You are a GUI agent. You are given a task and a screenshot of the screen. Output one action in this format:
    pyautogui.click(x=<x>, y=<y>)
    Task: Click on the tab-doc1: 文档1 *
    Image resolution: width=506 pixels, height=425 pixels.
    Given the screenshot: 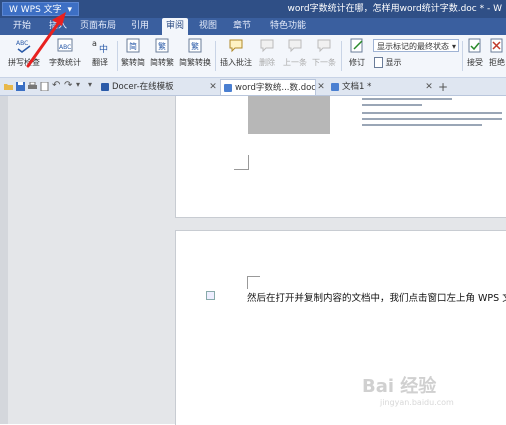 What is the action you would take?
    pyautogui.click(x=376, y=87)
    